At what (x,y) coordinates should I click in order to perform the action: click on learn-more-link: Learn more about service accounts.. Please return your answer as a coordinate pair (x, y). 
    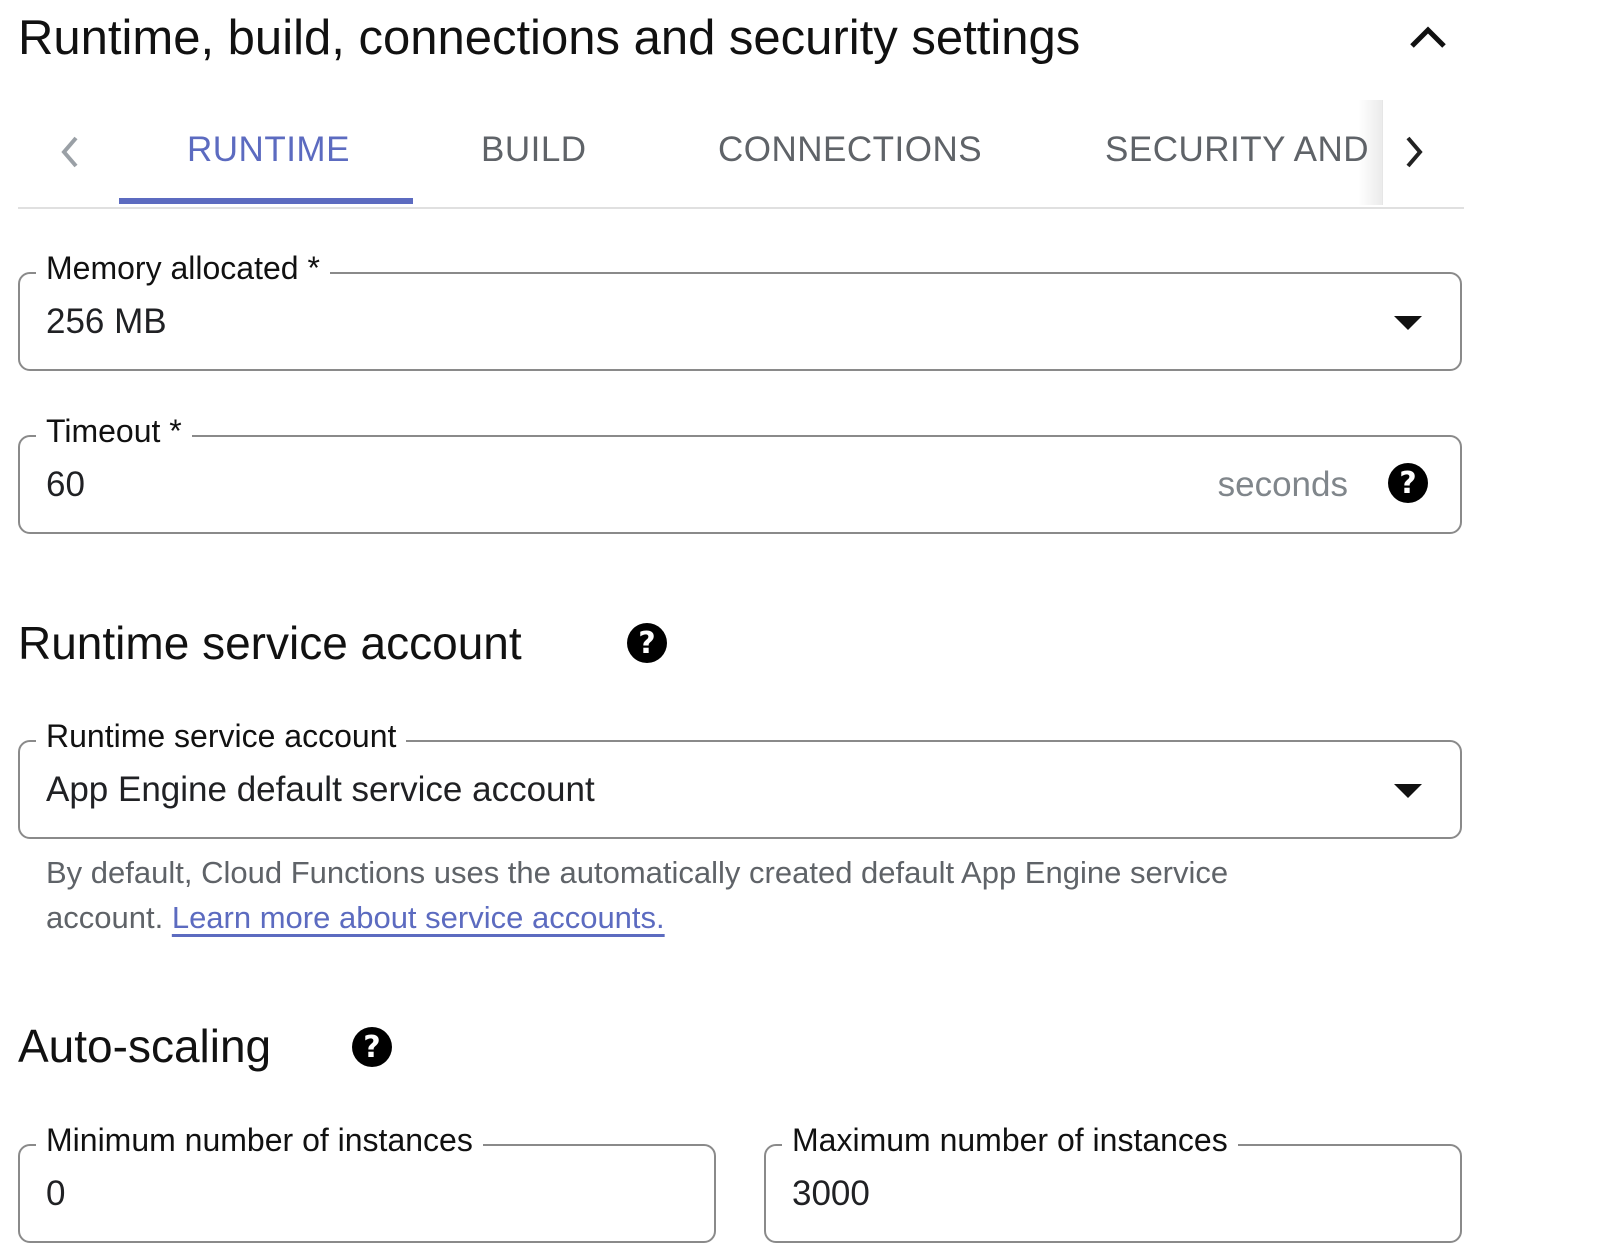
    Looking at the image, I should click on (418, 917).